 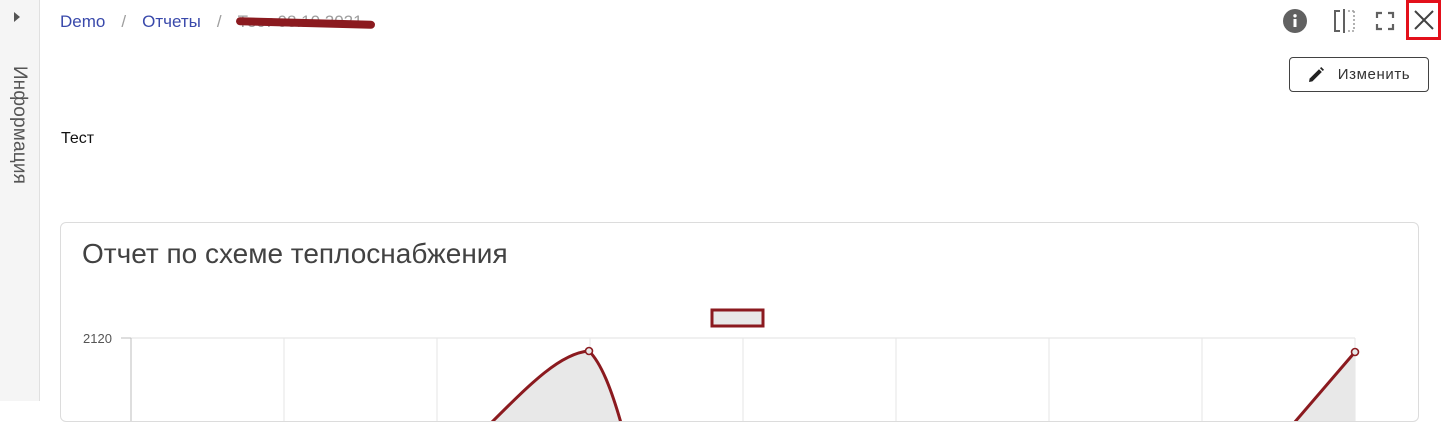 I want to click on info-side-panel: Информация, so click(x=20, y=200).